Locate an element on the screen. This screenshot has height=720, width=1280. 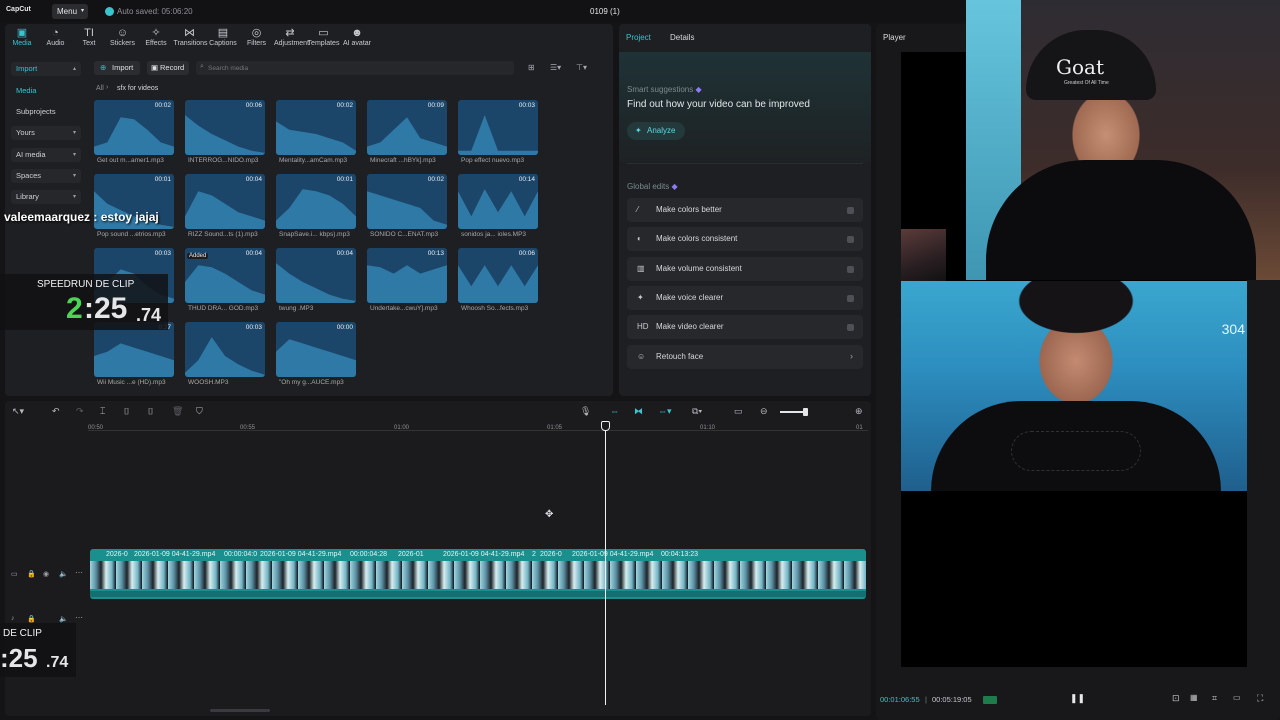
tool-audio: ◔ Audio is located at coordinates (56, 37).